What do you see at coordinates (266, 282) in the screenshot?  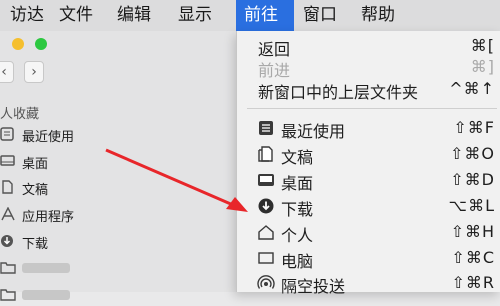 I see `airdrop-icon` at bounding box center [266, 282].